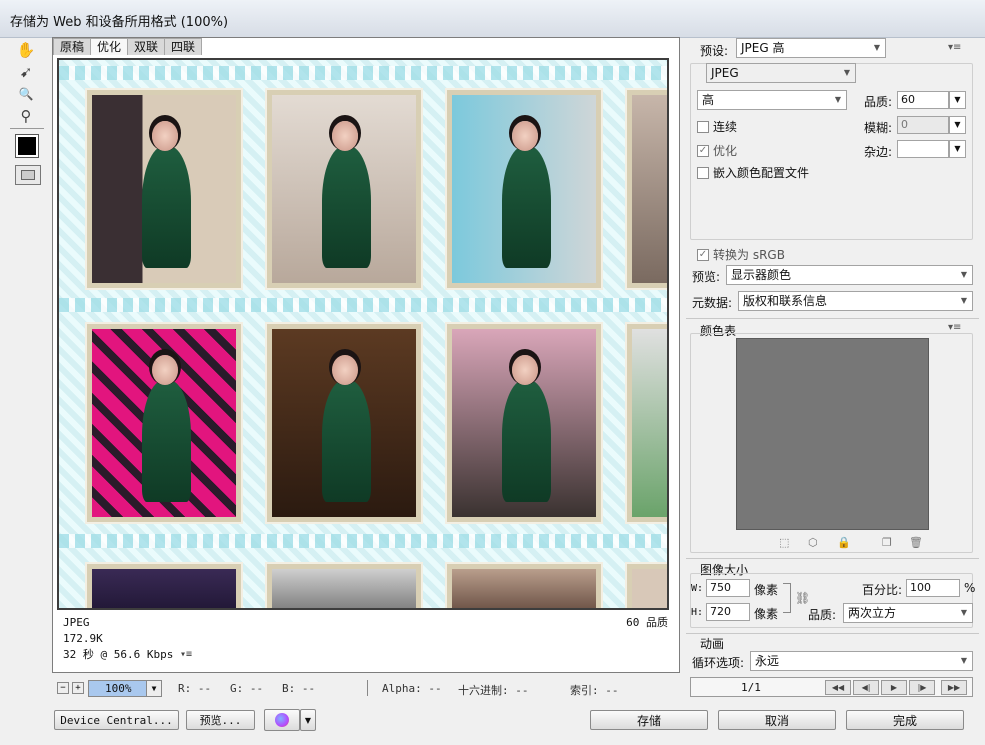 The height and width of the screenshot is (745, 985). What do you see at coordinates (954, 47) in the screenshot?
I see `settings-menu-icon: ▾≡` at bounding box center [954, 47].